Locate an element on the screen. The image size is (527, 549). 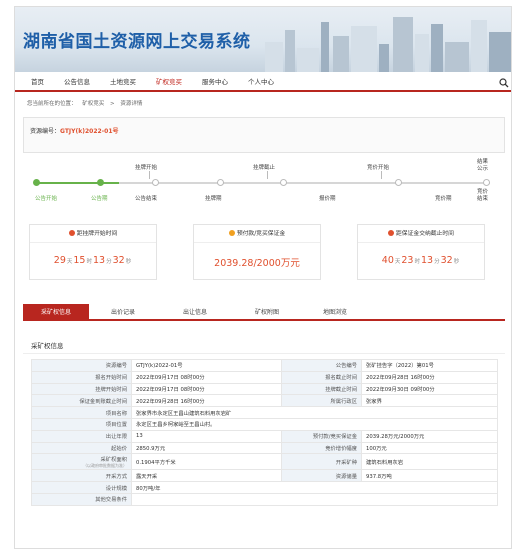
field-value is located at coordinates (314, 499).